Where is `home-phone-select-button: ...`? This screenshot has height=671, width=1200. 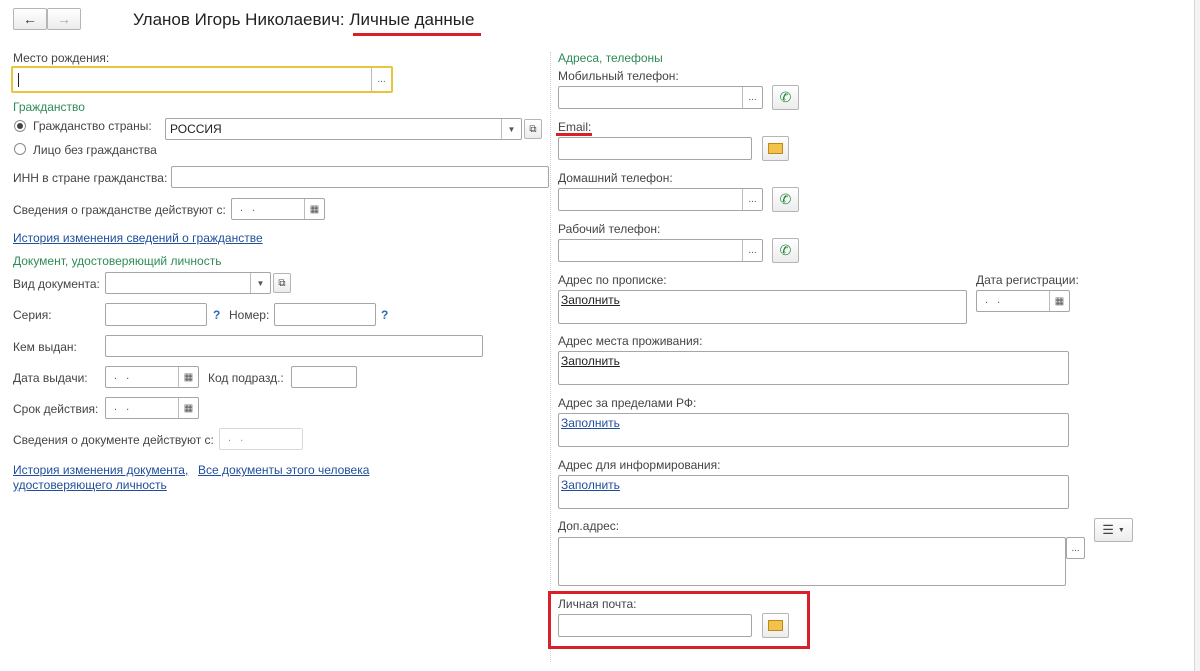 home-phone-select-button: ... is located at coordinates (752, 199).